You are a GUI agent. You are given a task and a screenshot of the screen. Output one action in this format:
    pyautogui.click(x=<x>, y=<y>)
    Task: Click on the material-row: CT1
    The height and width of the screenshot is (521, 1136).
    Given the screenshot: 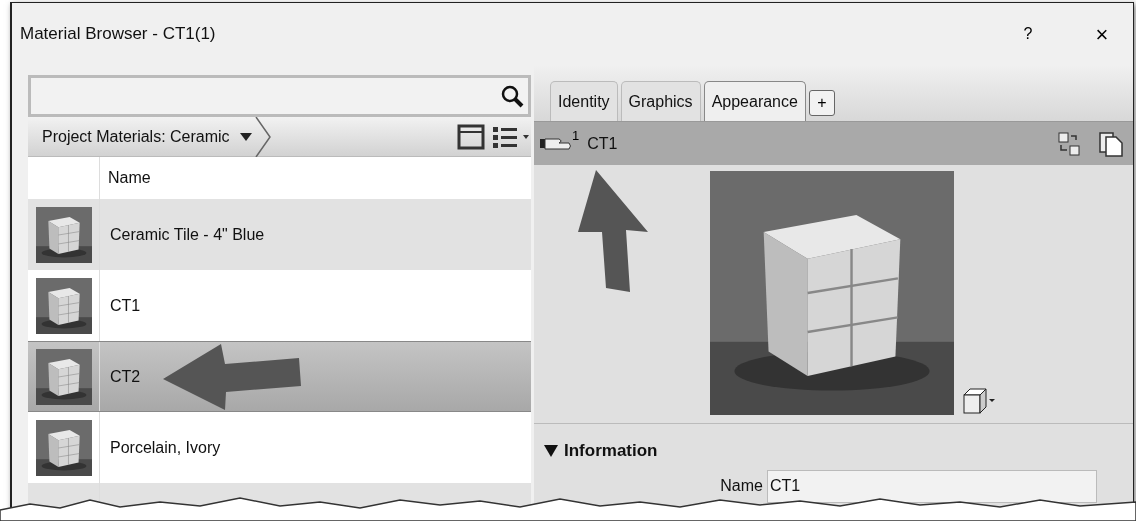 What is the action you would take?
    pyautogui.click(x=279, y=305)
    